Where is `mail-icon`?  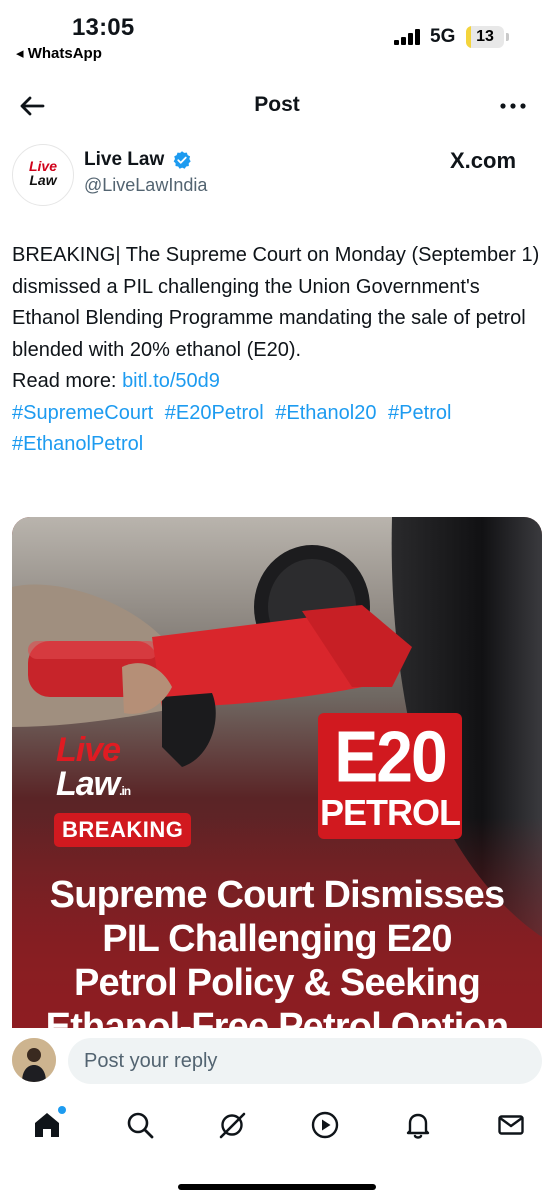 mail-icon is located at coordinates (511, 1125).